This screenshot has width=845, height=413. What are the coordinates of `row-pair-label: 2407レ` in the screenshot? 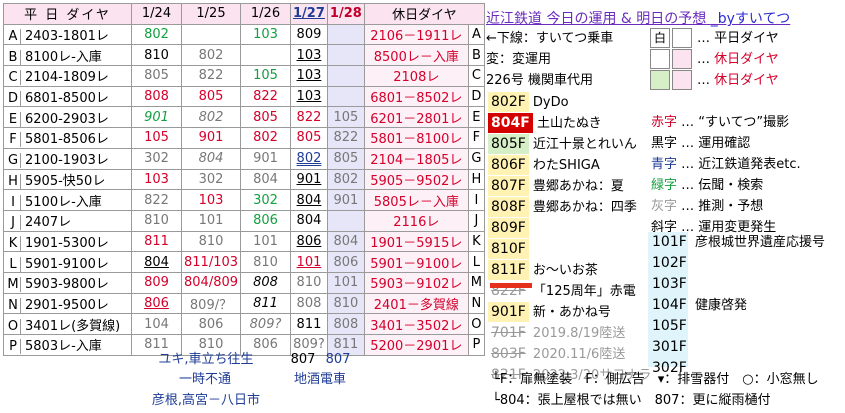 It's located at (46, 223).